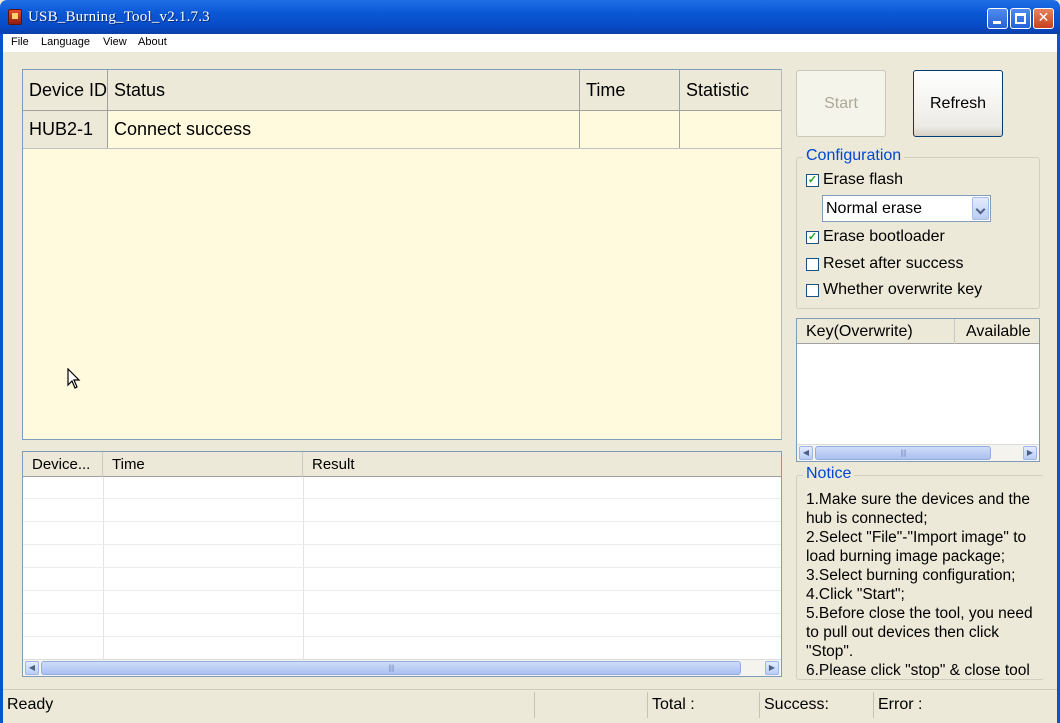 Image resolution: width=1060 pixels, height=723 pixels. I want to click on menu-bar: File Language View About, so click(530, 43).